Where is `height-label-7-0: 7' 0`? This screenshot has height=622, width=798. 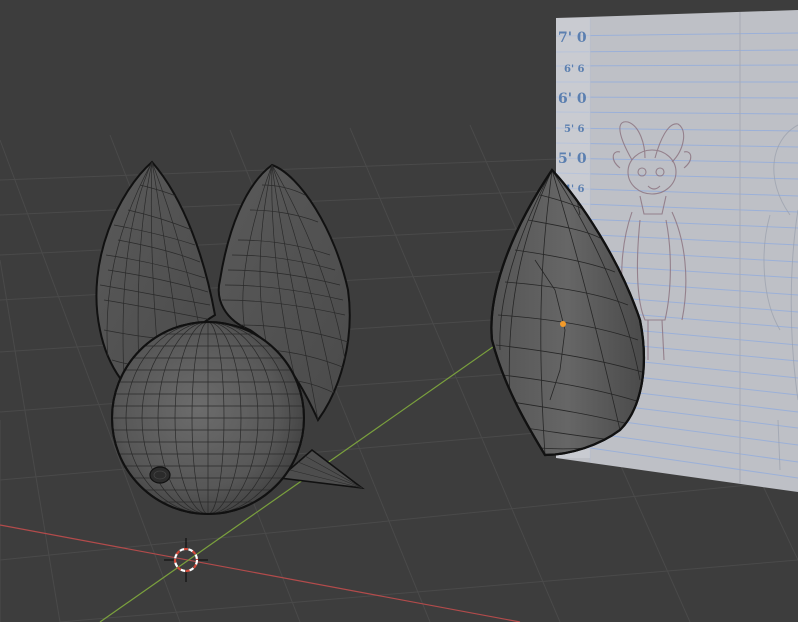
height-label-7-0: 7' 0 is located at coordinates (572, 38).